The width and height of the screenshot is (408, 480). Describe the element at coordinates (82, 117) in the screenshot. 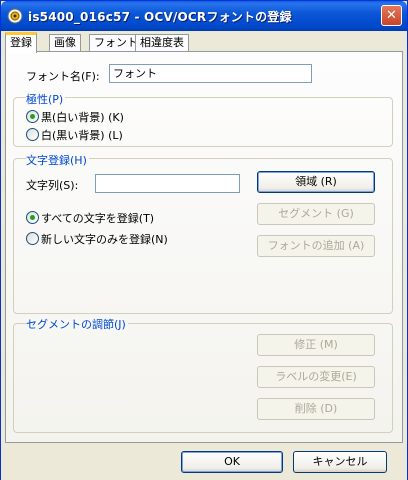

I see `polarity-black-label: 黒(白い背景) (K)` at that location.